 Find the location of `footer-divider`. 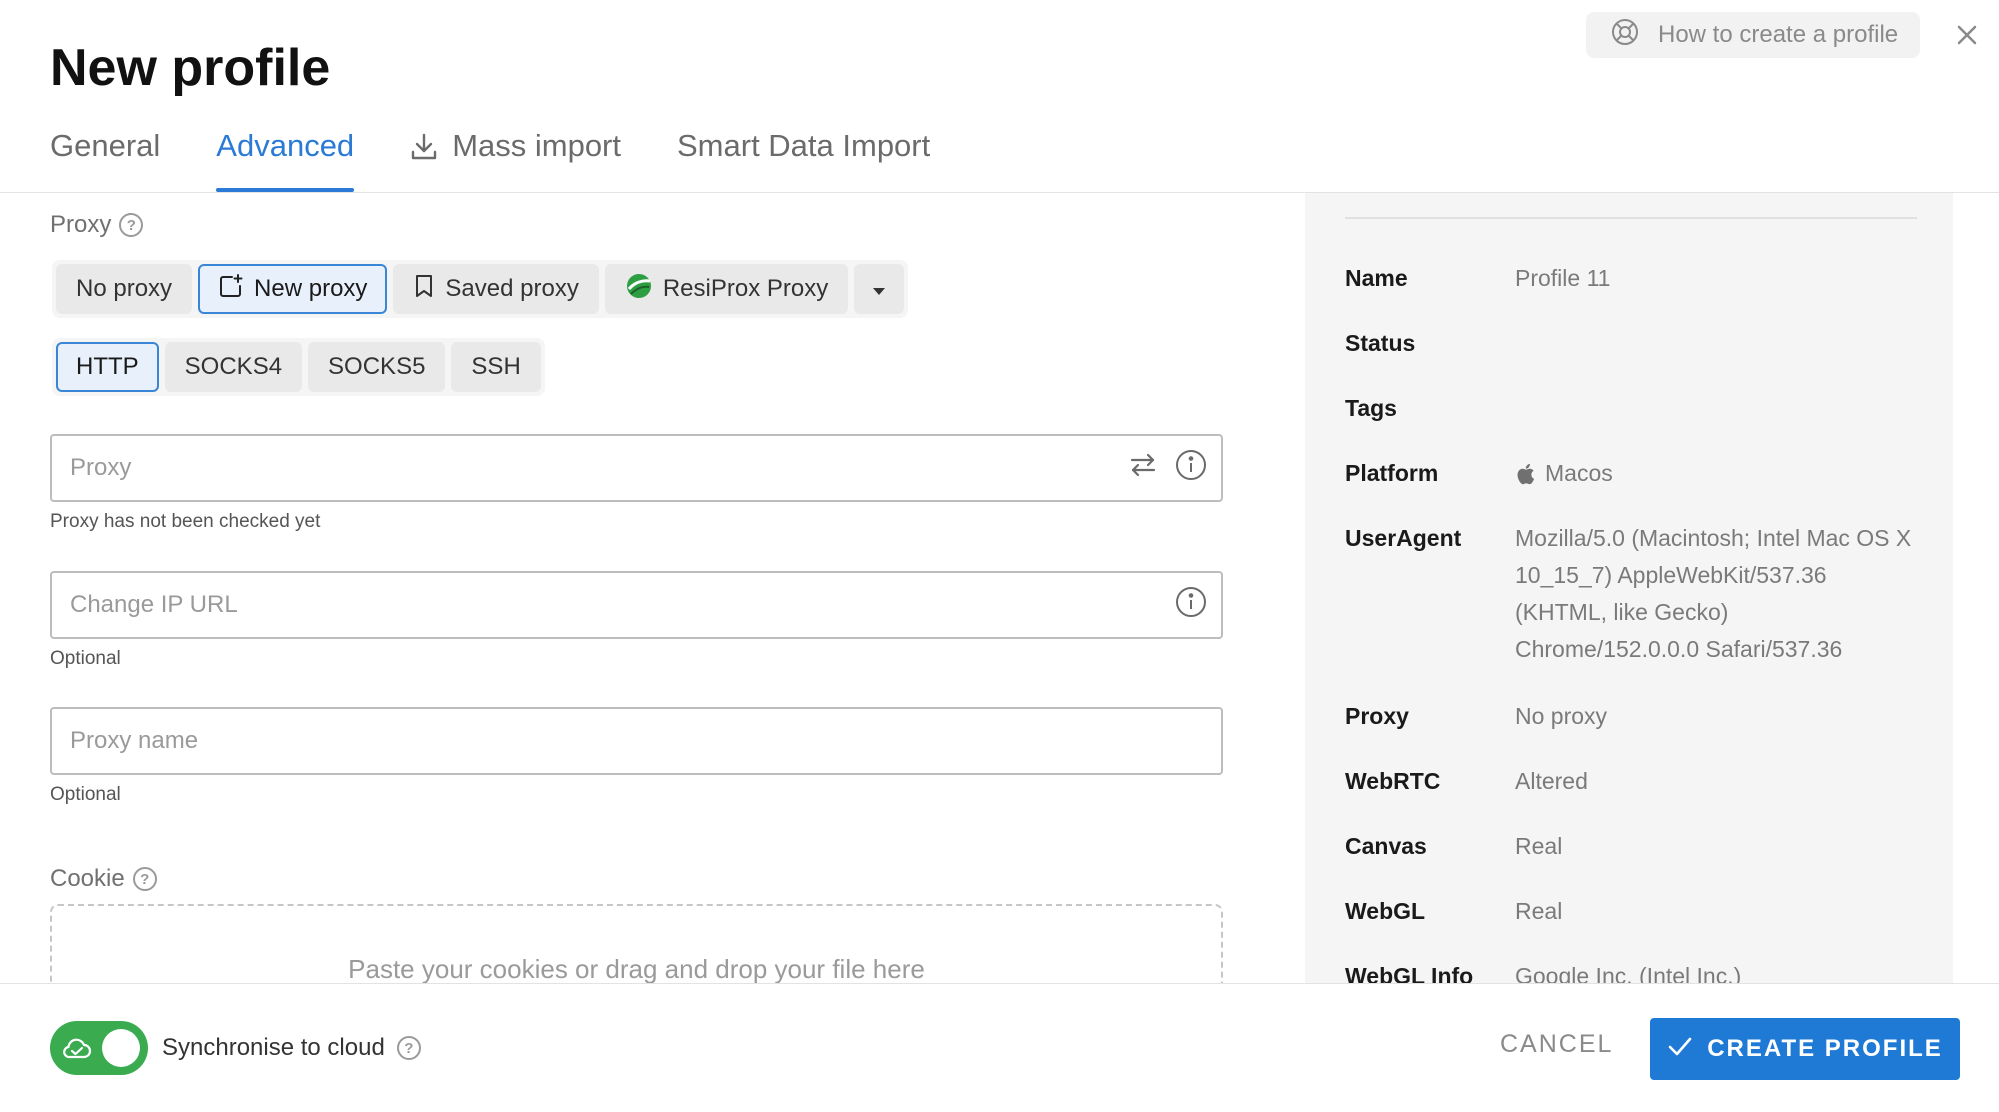

footer-divider is located at coordinates (999, 983).